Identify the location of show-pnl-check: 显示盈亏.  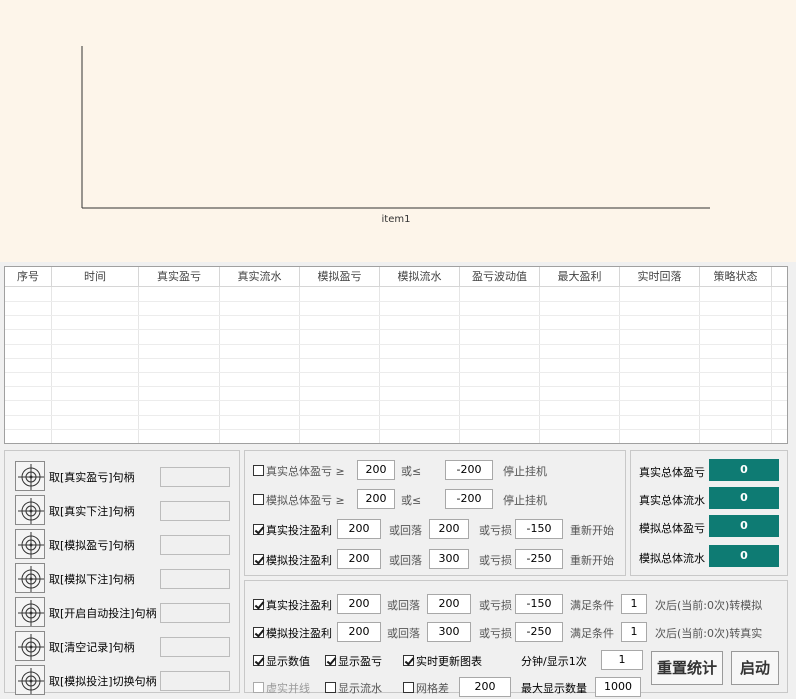
(353, 661).